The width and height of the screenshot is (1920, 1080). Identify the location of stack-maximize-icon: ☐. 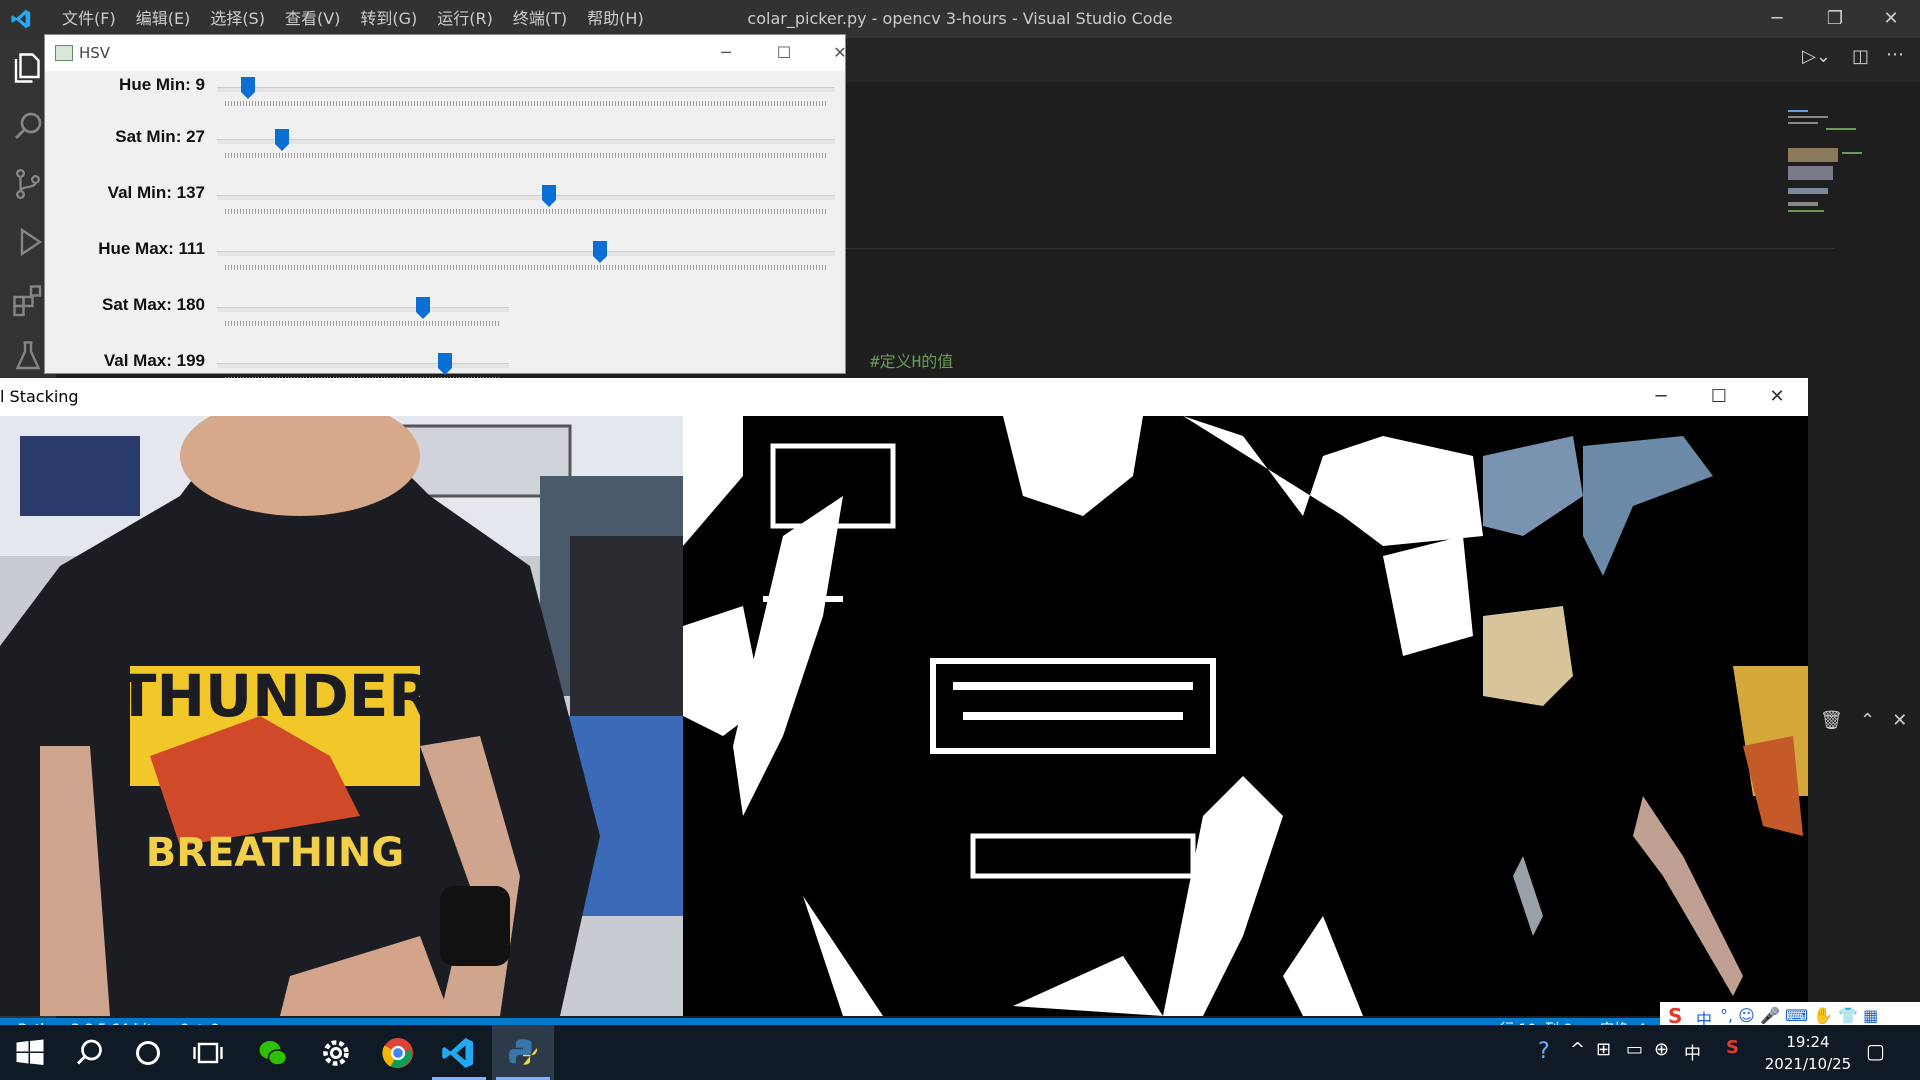
(1719, 397).